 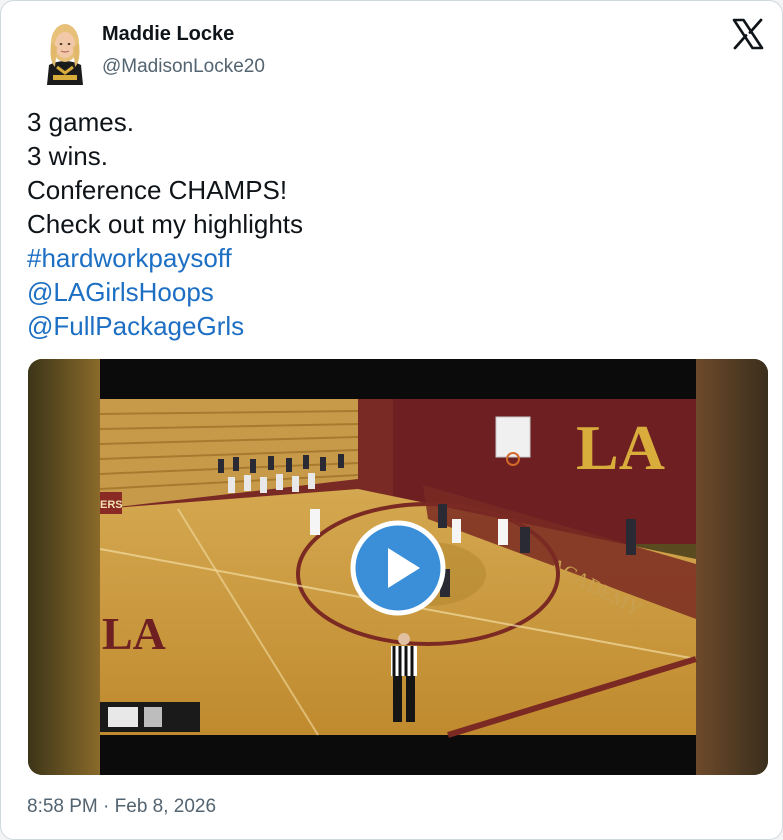 I want to click on avatar-image, so click(x=65, y=51).